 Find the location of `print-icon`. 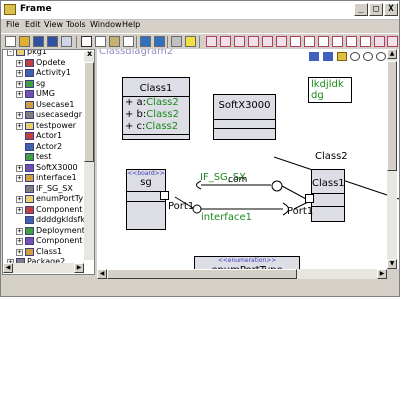

print-icon is located at coordinates (66, 41).